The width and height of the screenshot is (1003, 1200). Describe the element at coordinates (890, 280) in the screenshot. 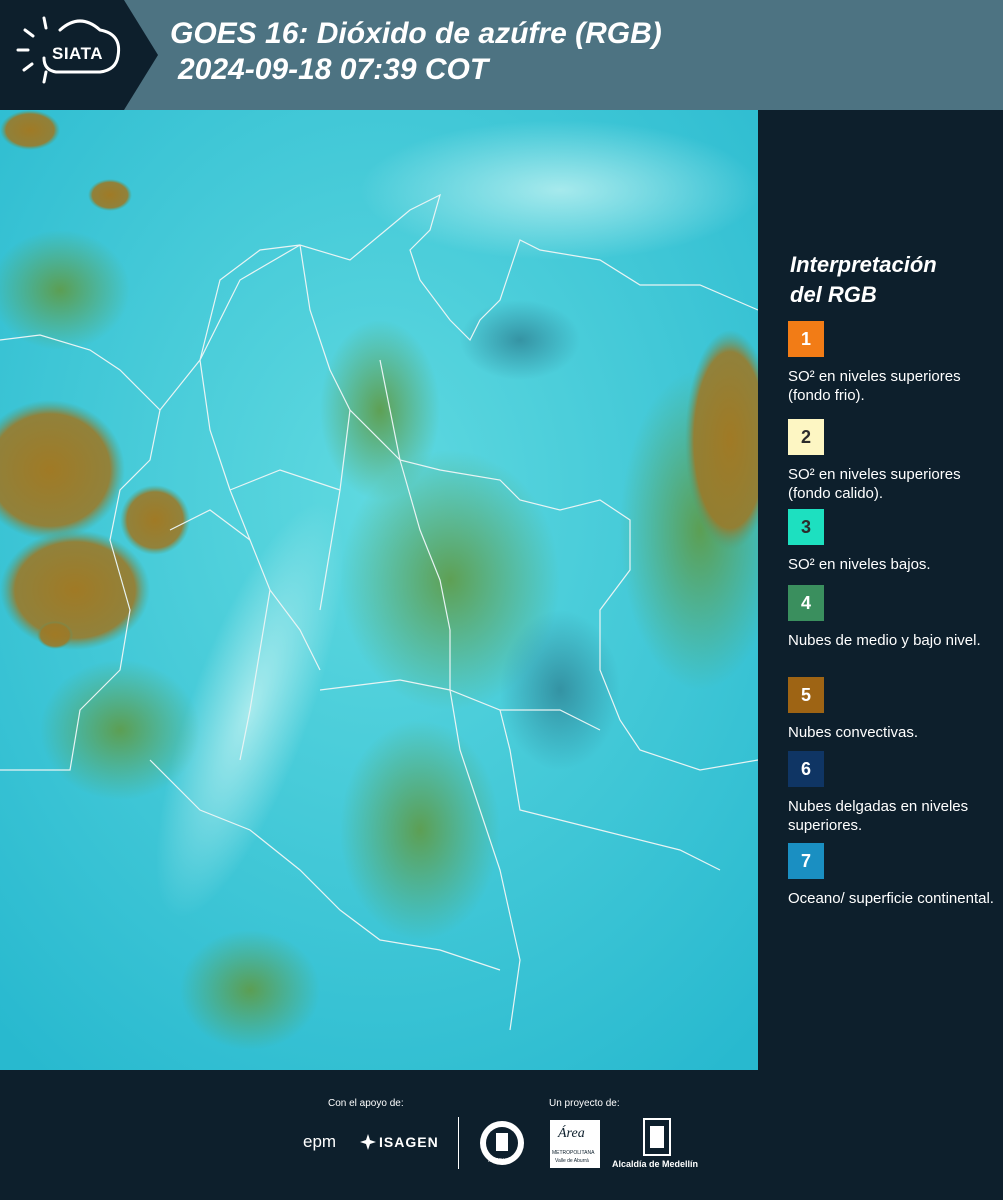

I see `legend-title: Interpretación del RGB` at that location.